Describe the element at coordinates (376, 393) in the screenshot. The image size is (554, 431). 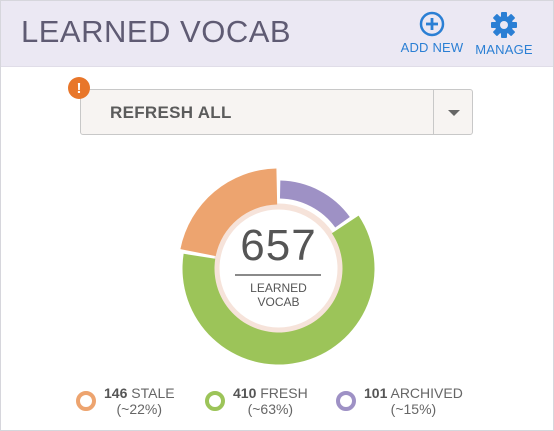
I see `archived-count: 101` at that location.